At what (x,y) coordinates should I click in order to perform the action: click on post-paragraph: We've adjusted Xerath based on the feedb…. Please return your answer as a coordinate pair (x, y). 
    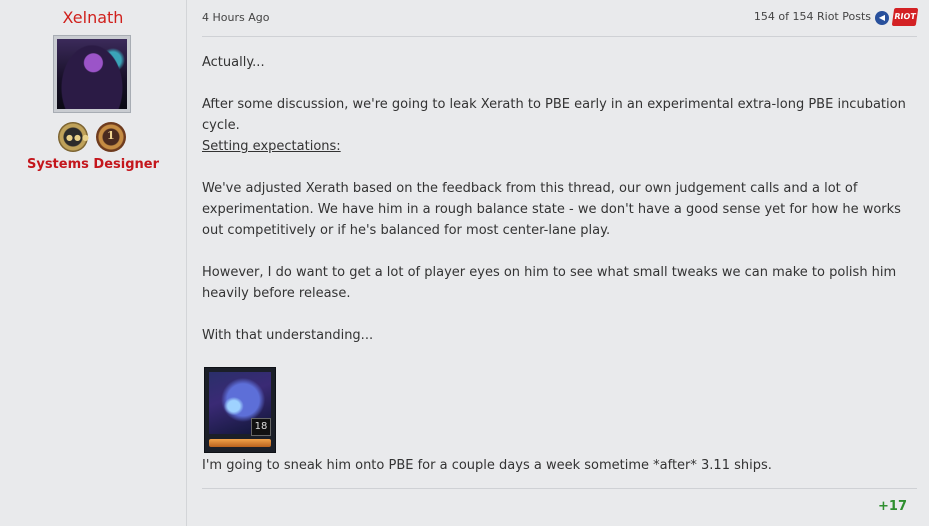
    Looking at the image, I should click on (551, 209).